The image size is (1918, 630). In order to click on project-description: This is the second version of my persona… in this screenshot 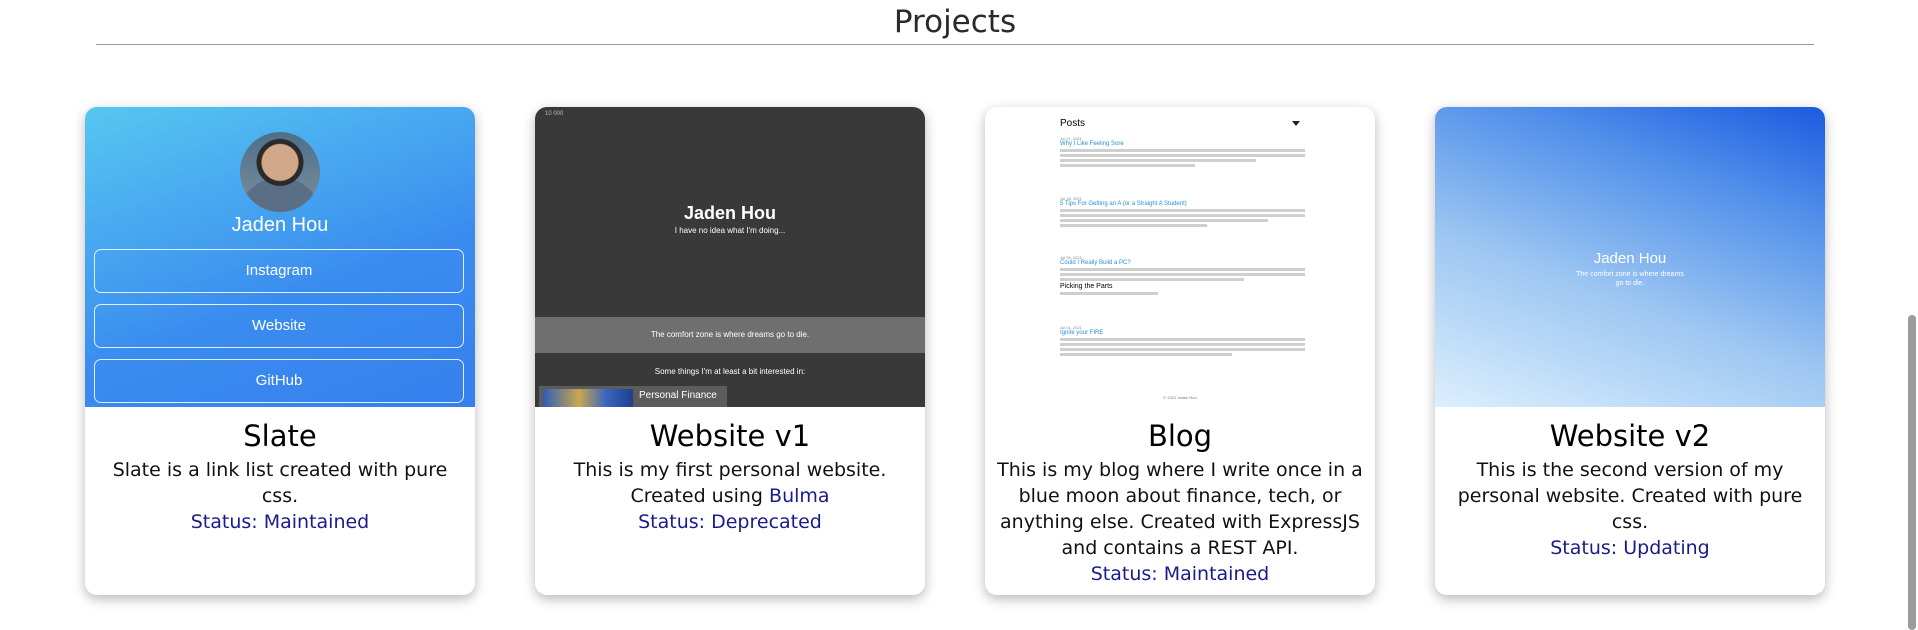, I will do `click(1630, 496)`.